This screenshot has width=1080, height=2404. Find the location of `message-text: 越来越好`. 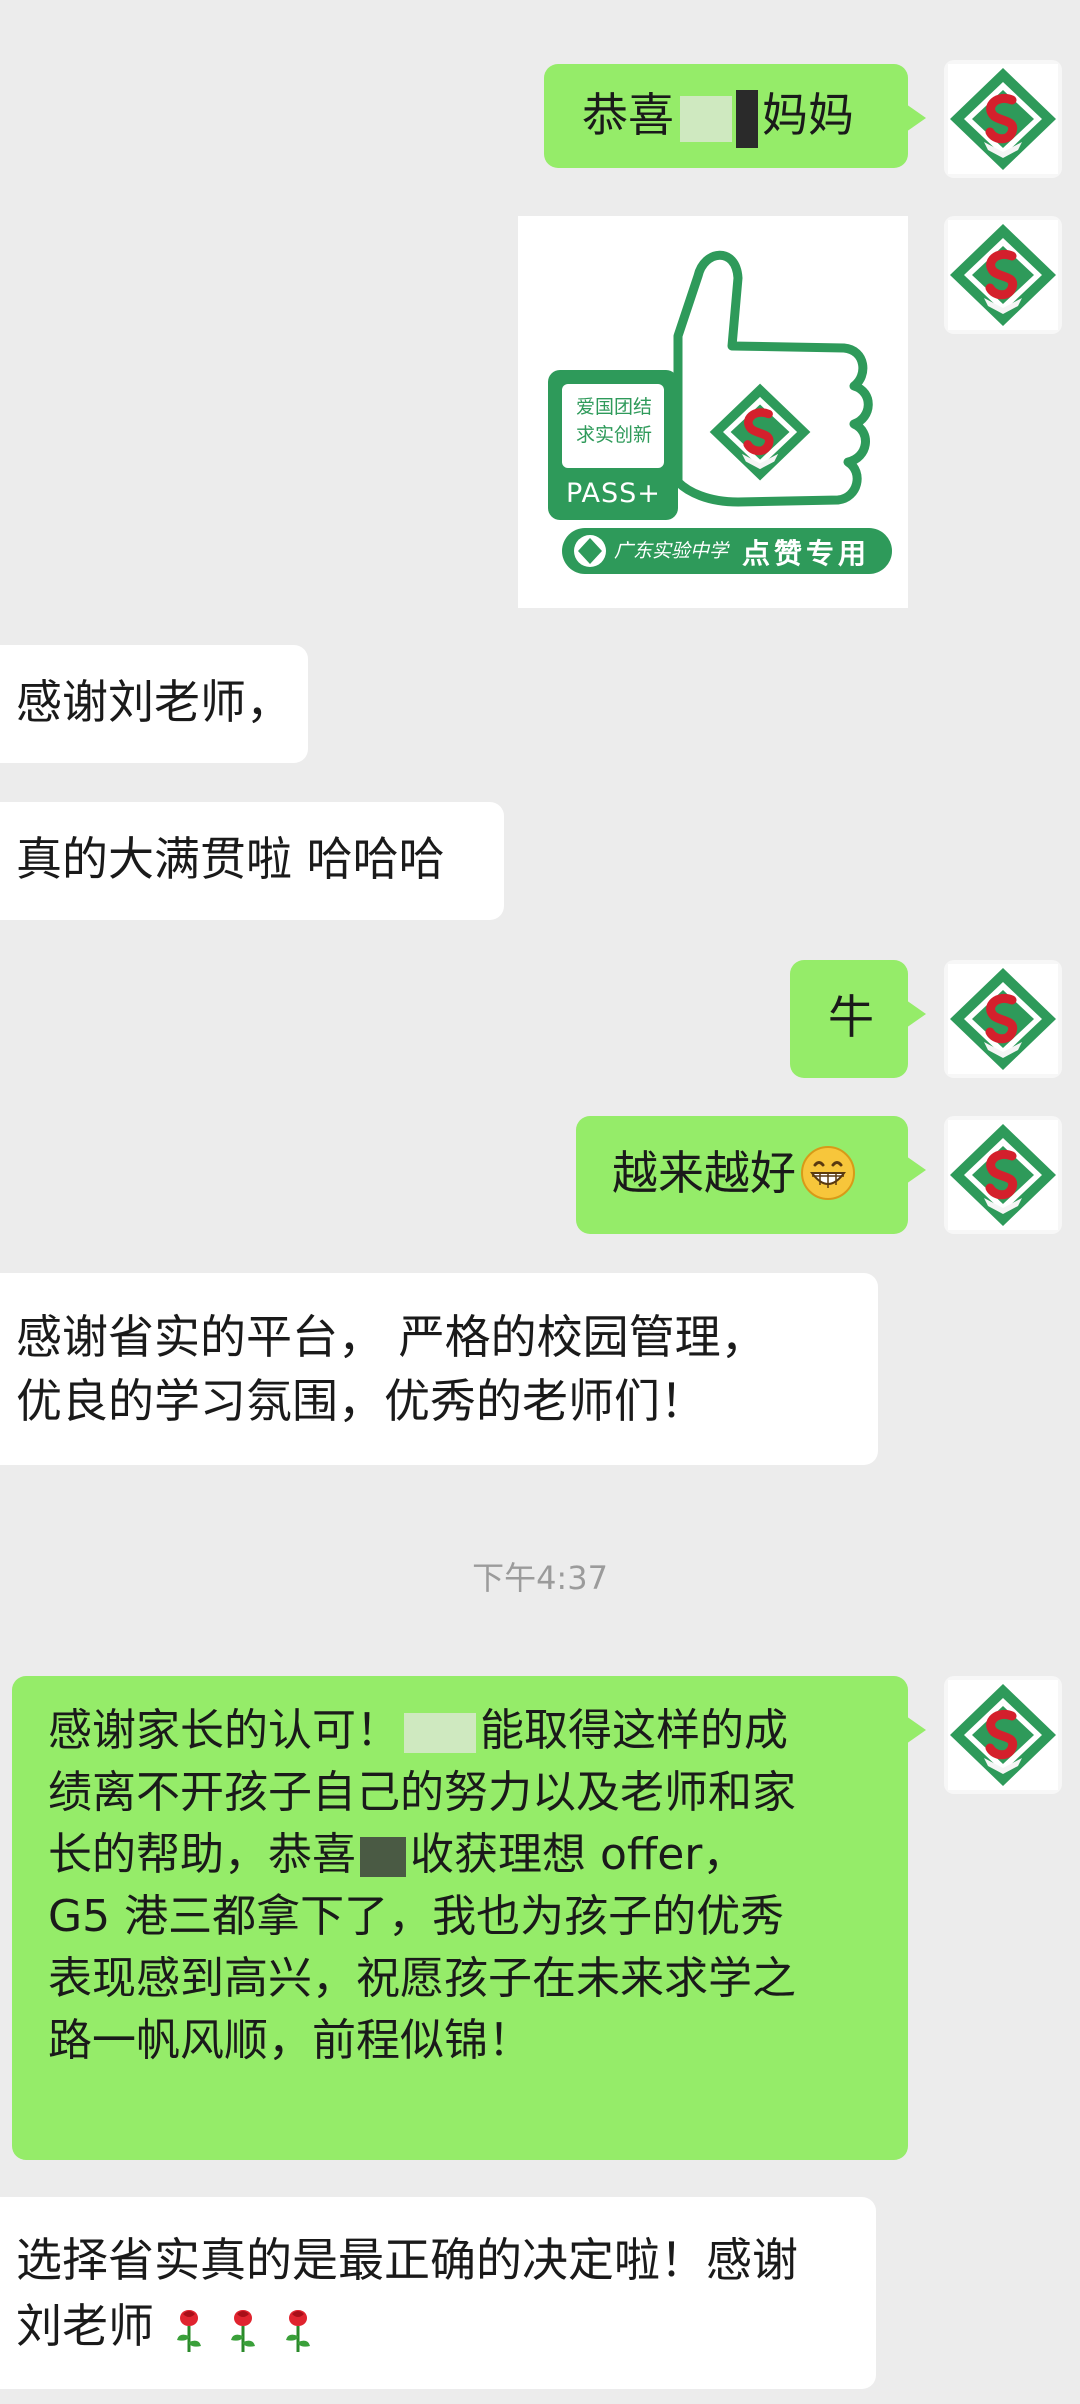

message-text: 越来越好 is located at coordinates (704, 1173).